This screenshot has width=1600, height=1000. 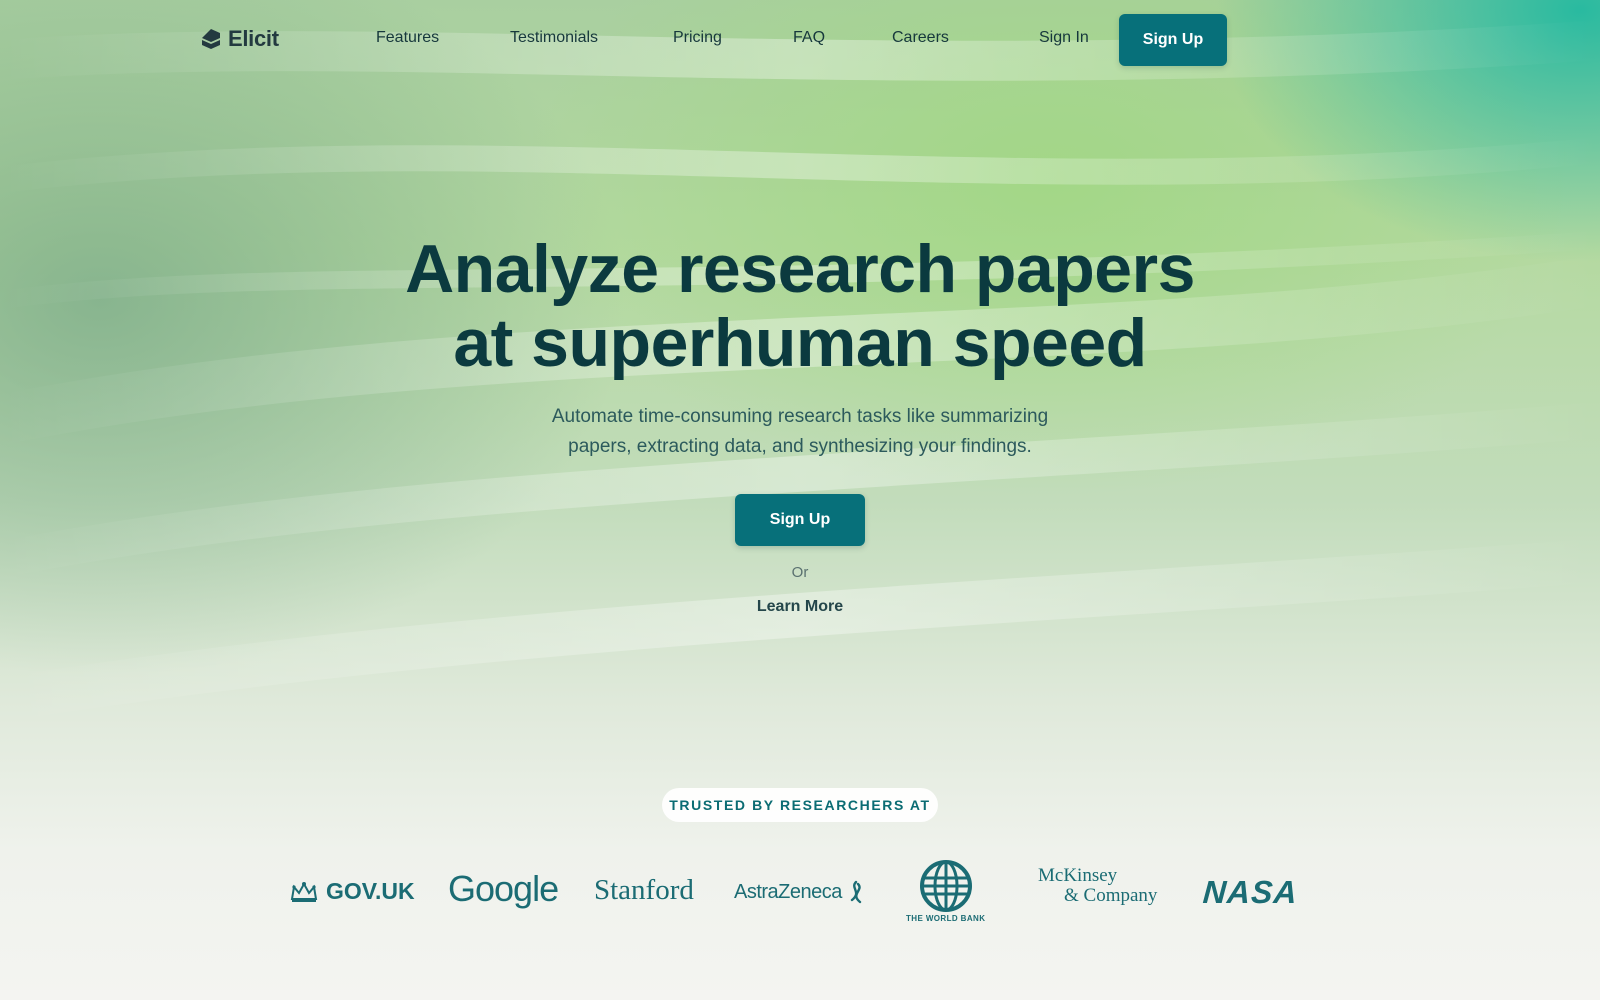 What do you see at coordinates (809, 38) in the screenshot?
I see `nav-link-faq: FAQ` at bounding box center [809, 38].